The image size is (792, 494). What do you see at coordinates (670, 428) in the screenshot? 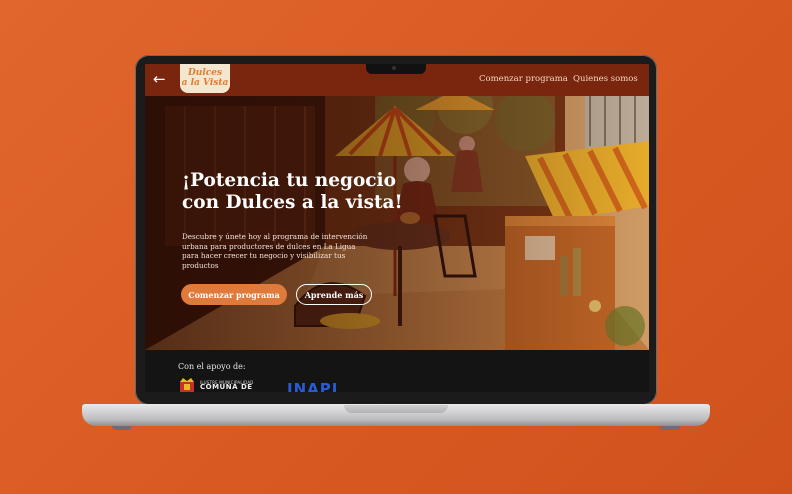
I see `laptop-foot-right` at bounding box center [670, 428].